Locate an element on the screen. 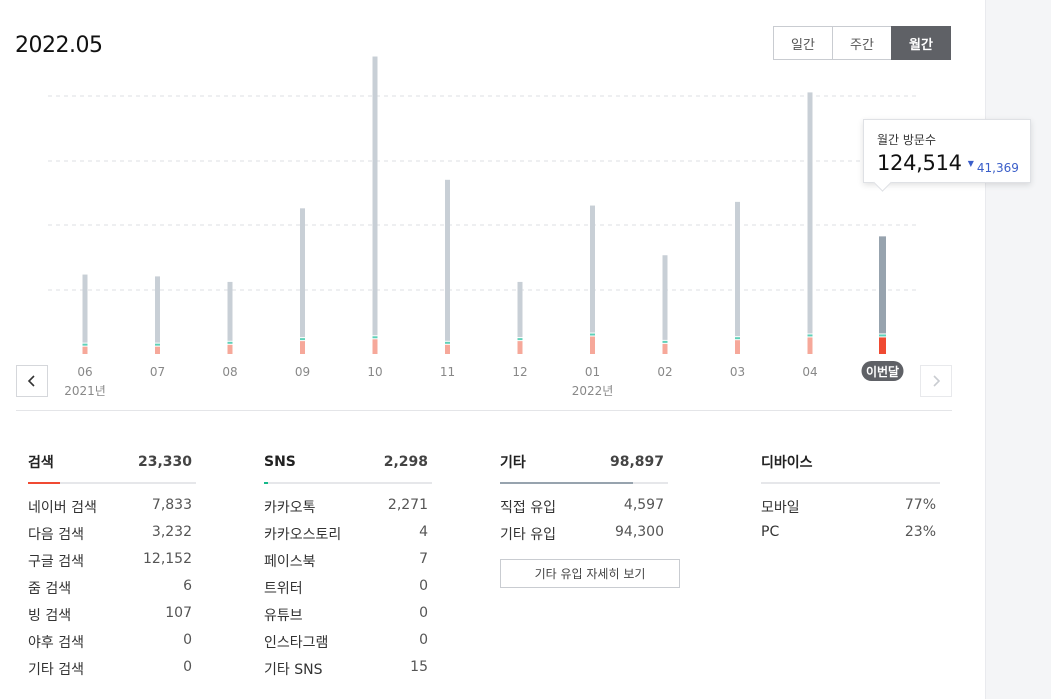 The width and height of the screenshot is (1051, 699). next-period-button is located at coordinates (936, 381).